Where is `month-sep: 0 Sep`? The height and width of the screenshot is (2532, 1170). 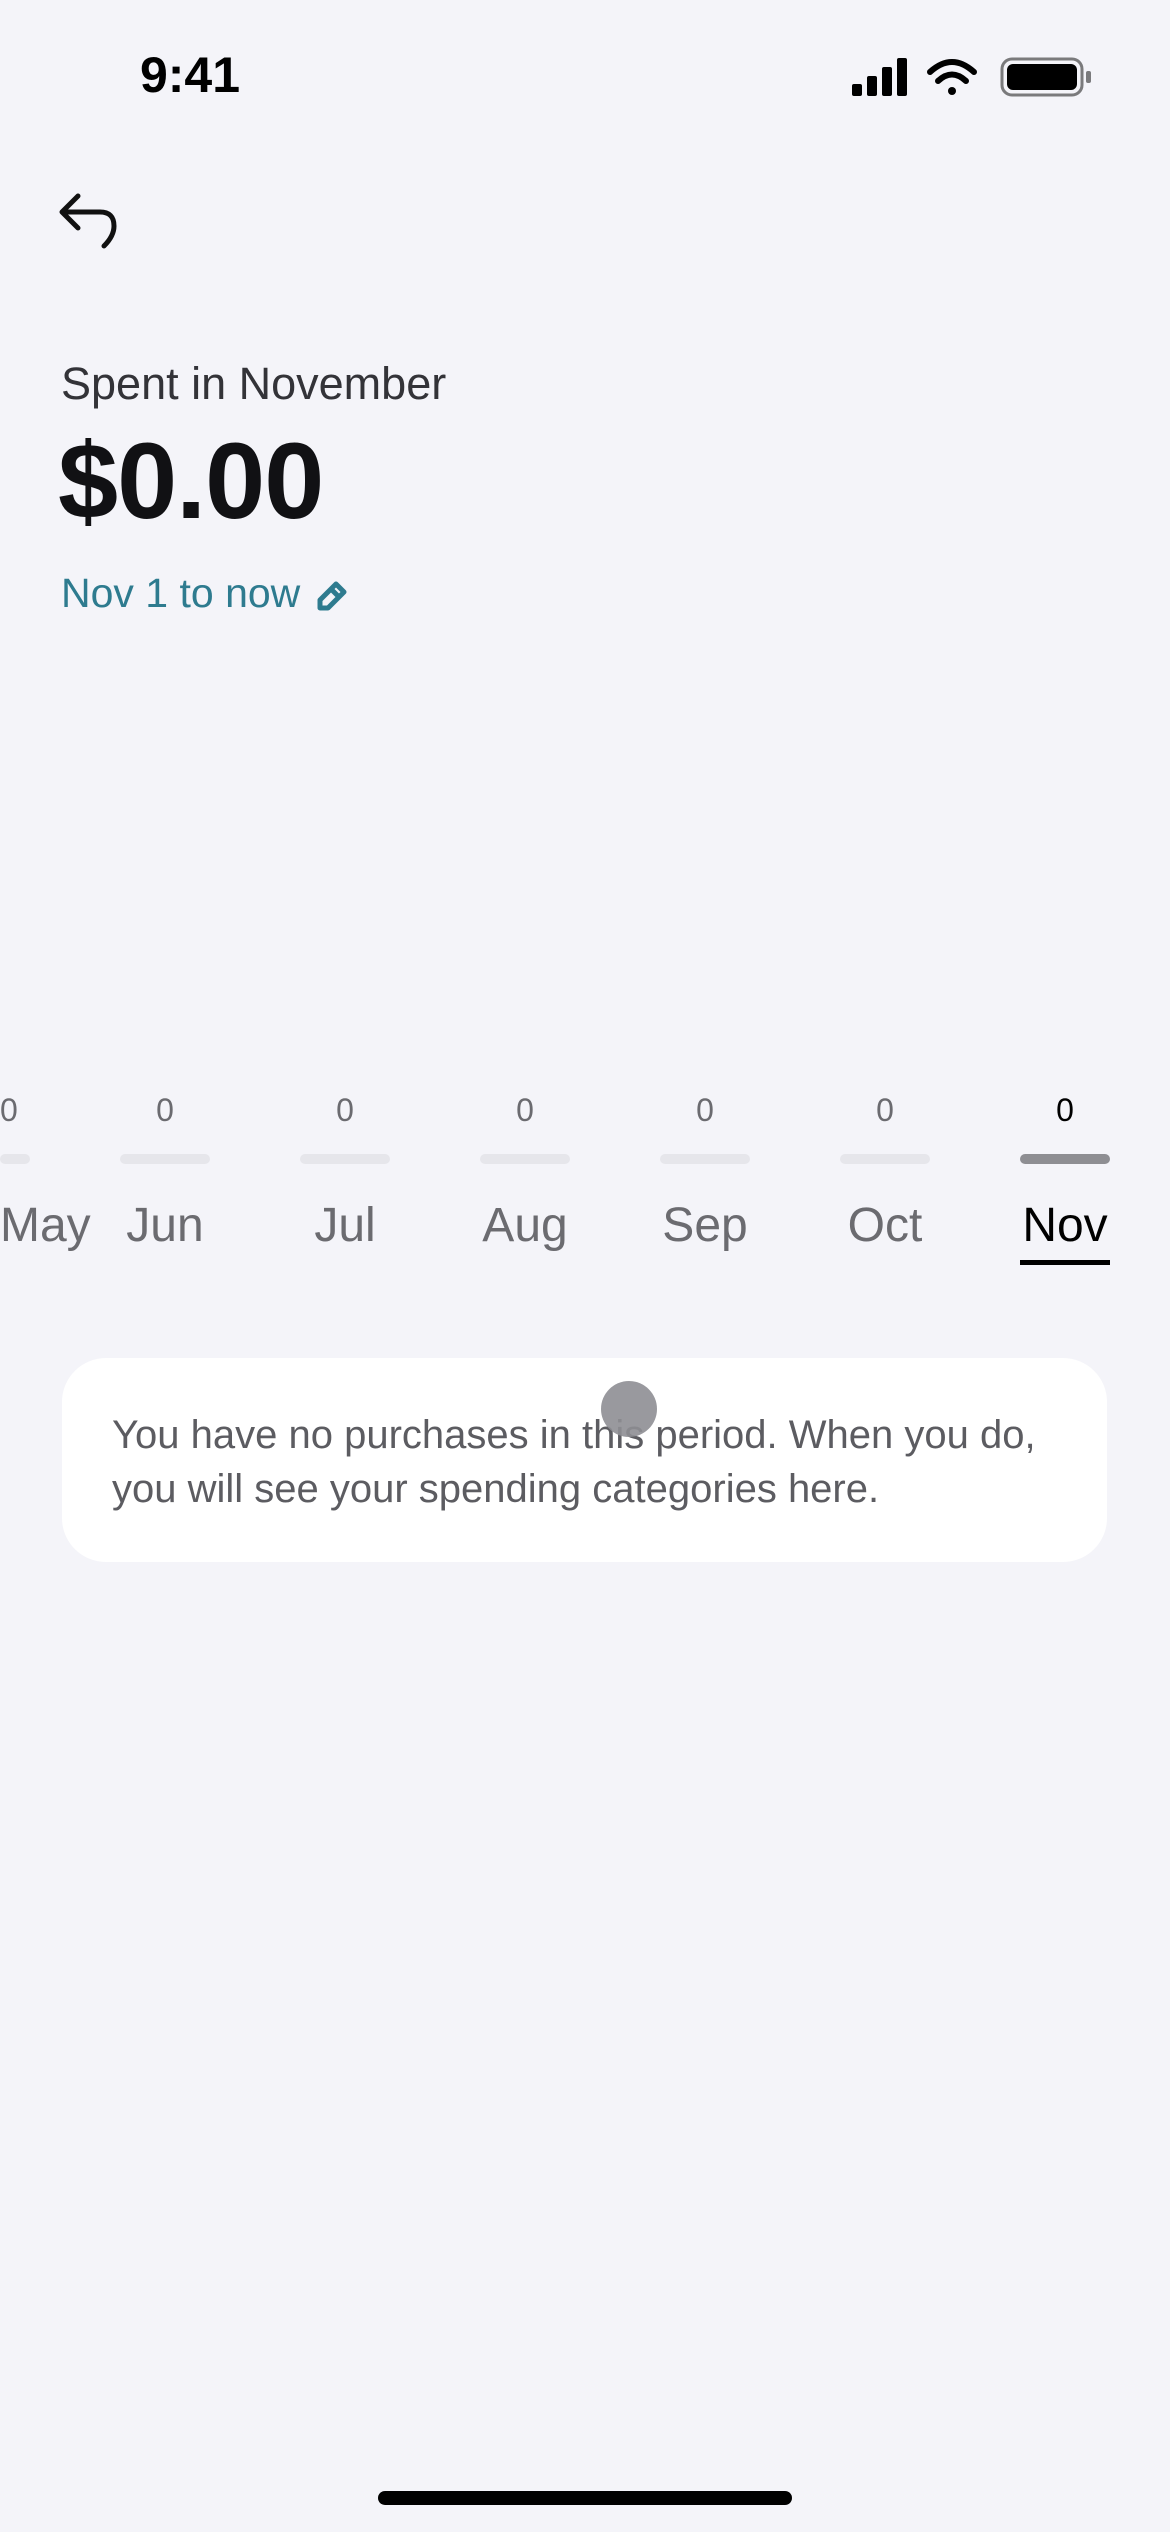
month-sep: 0 Sep is located at coordinates (705, 1185).